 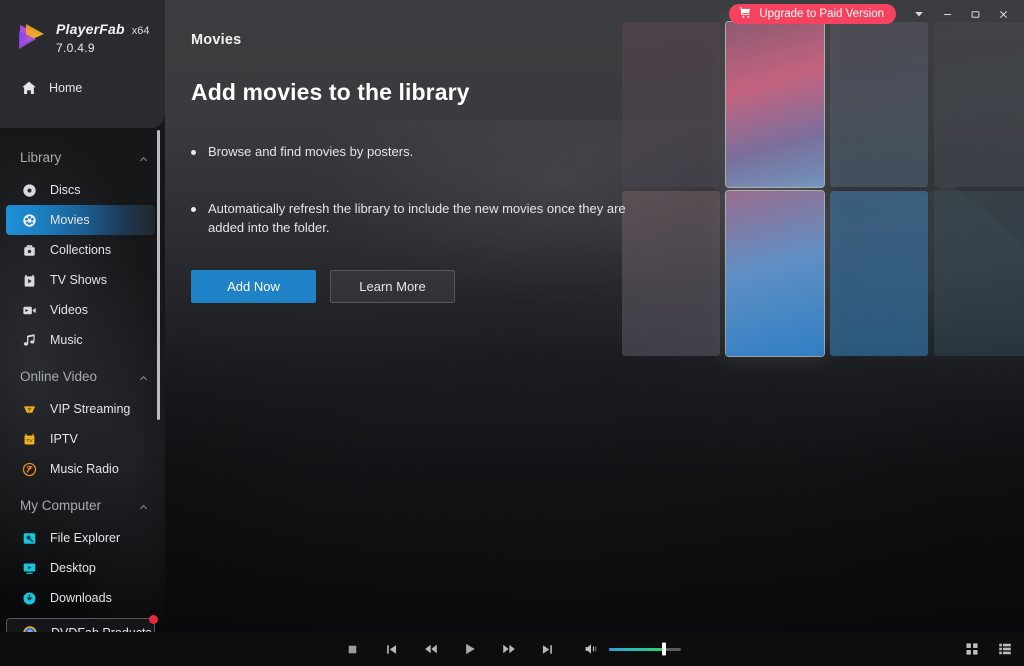 What do you see at coordinates (547, 649) in the screenshot?
I see `next-track-button` at bounding box center [547, 649].